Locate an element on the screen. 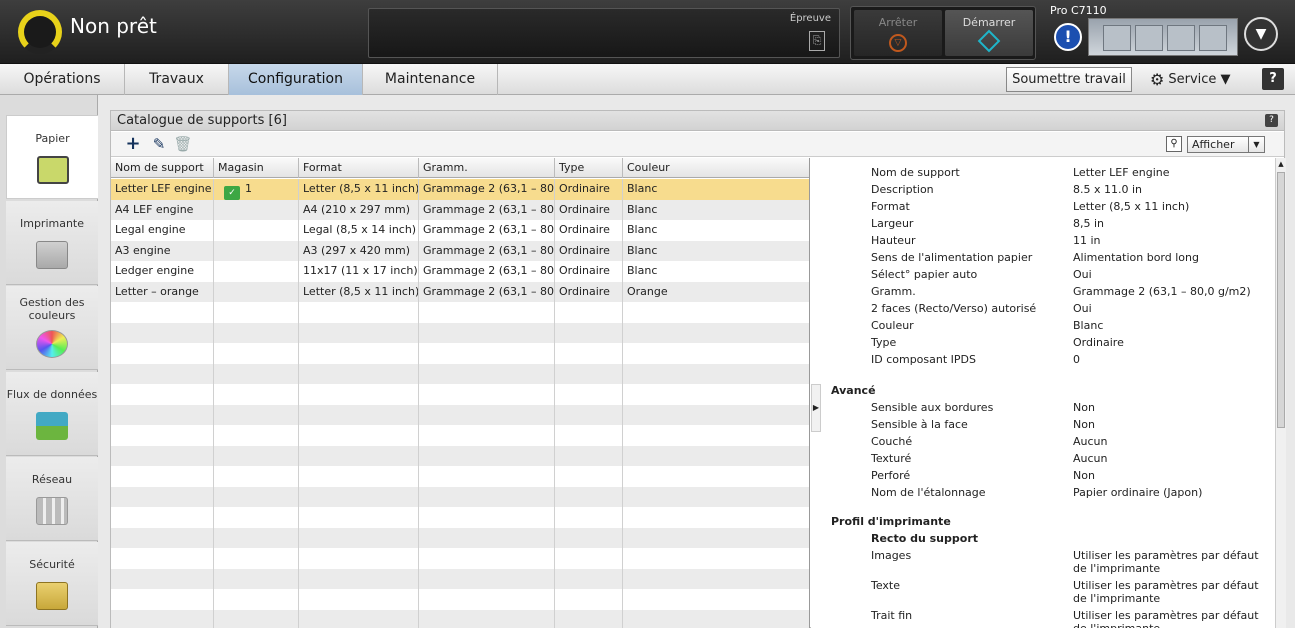  sidebar-item-security: Sécurité is located at coordinates (52, 584).